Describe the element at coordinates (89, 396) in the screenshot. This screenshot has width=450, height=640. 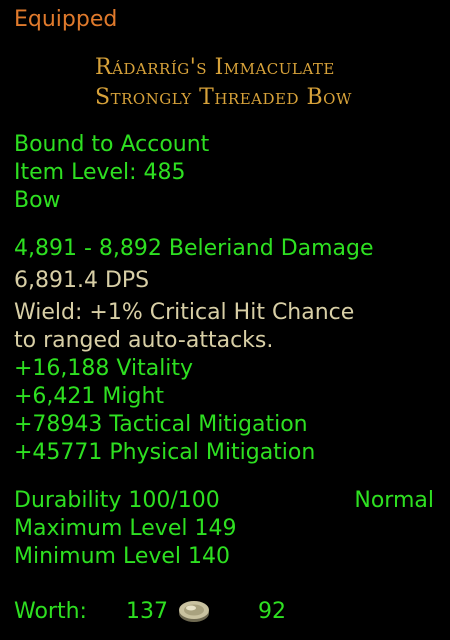
I see `stat-might: +6,421 Might` at that location.